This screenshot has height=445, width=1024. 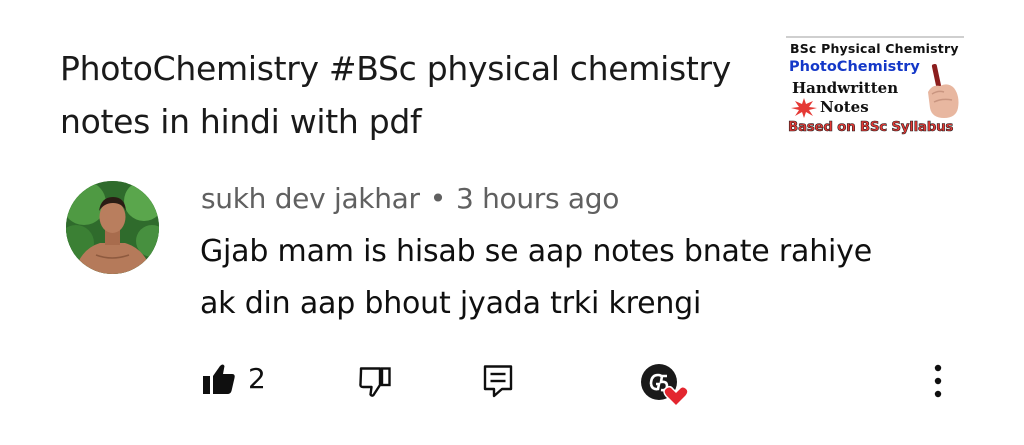 I want to click on creator-heart-badge, so click(x=665, y=385).